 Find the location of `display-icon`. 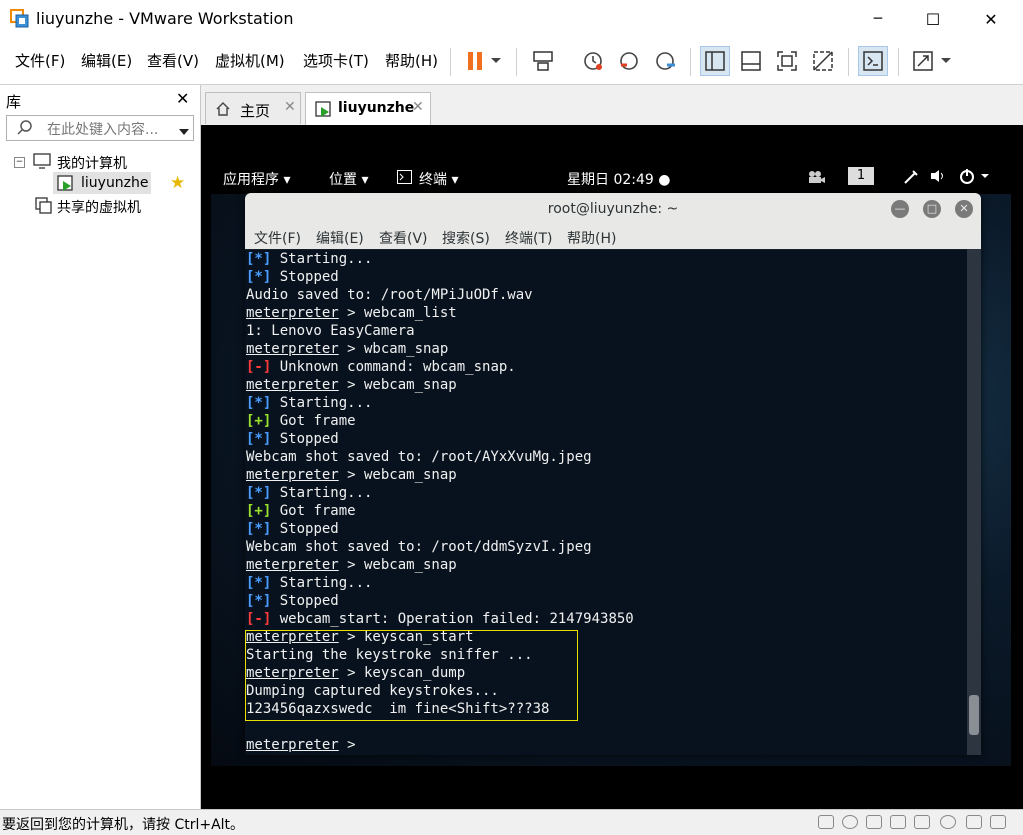

display-icon is located at coordinates (974, 822).